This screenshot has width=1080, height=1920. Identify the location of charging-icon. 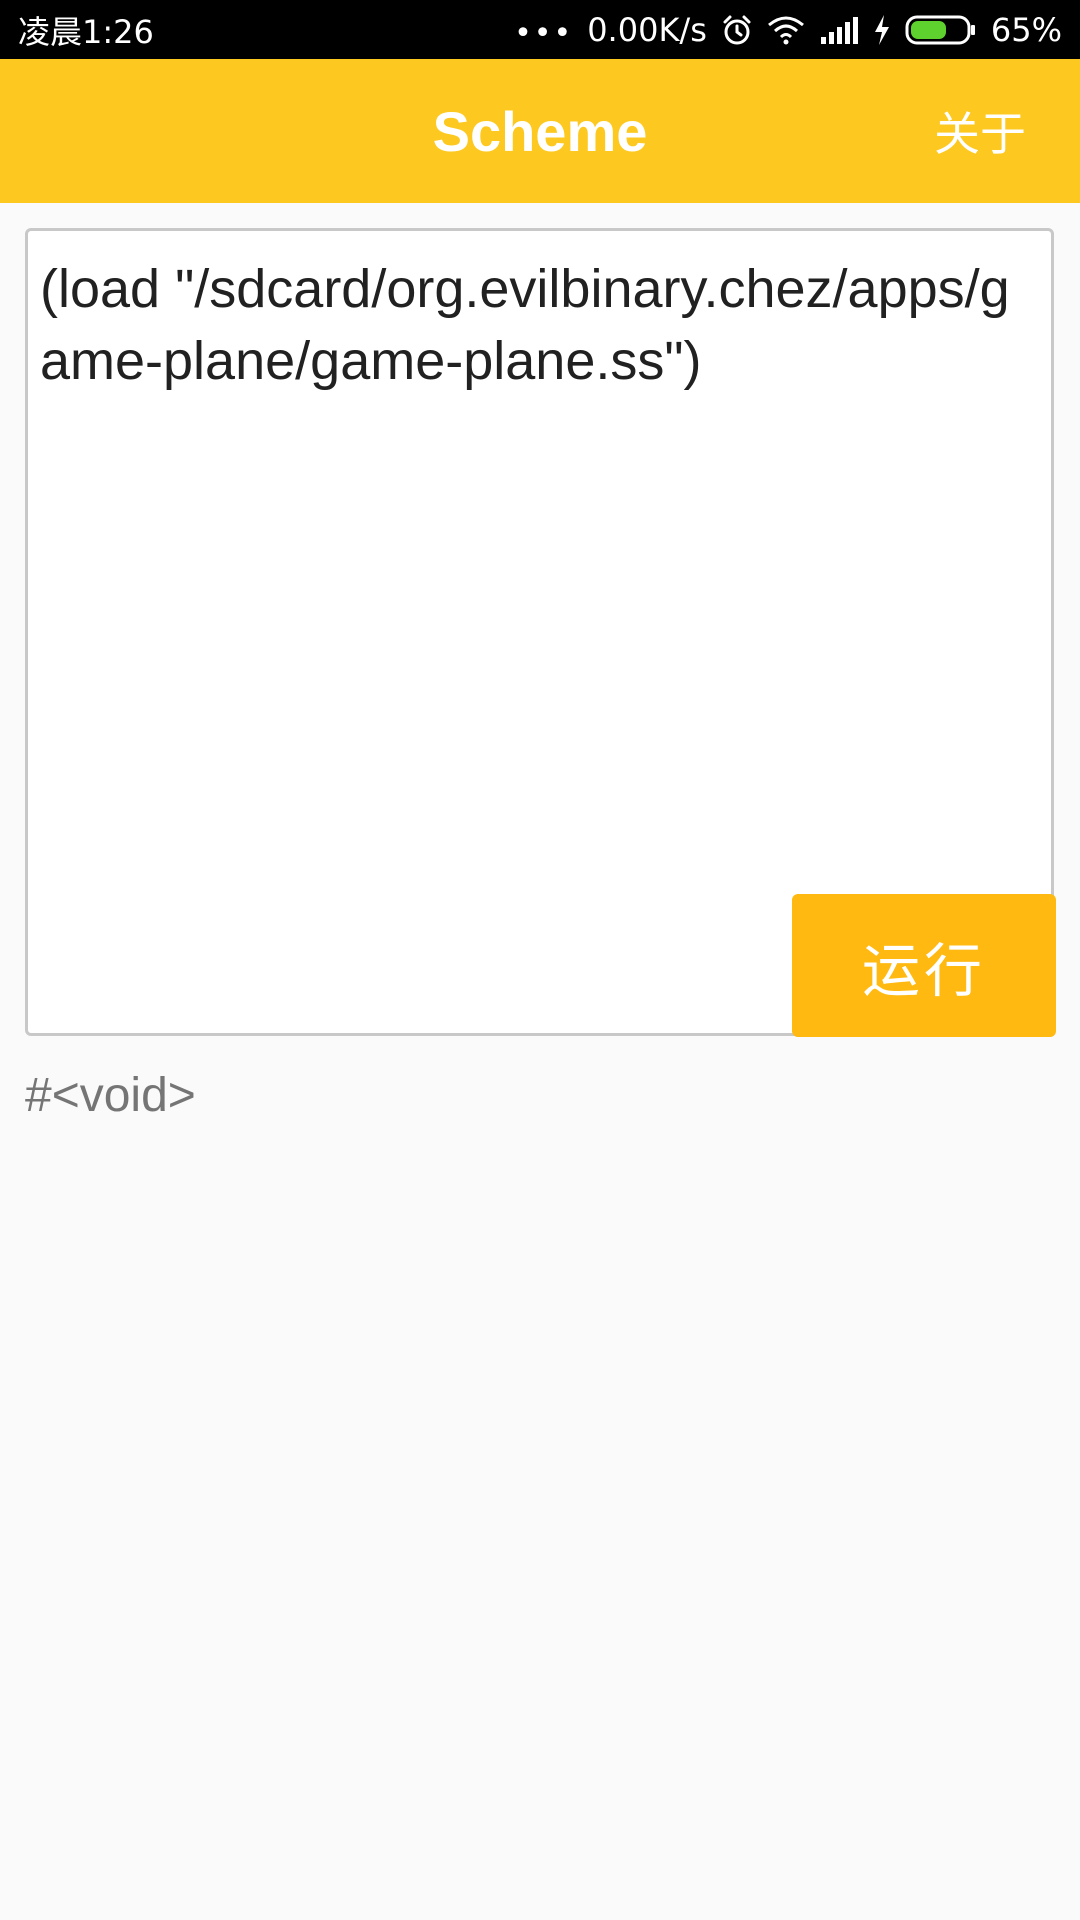
(882, 30).